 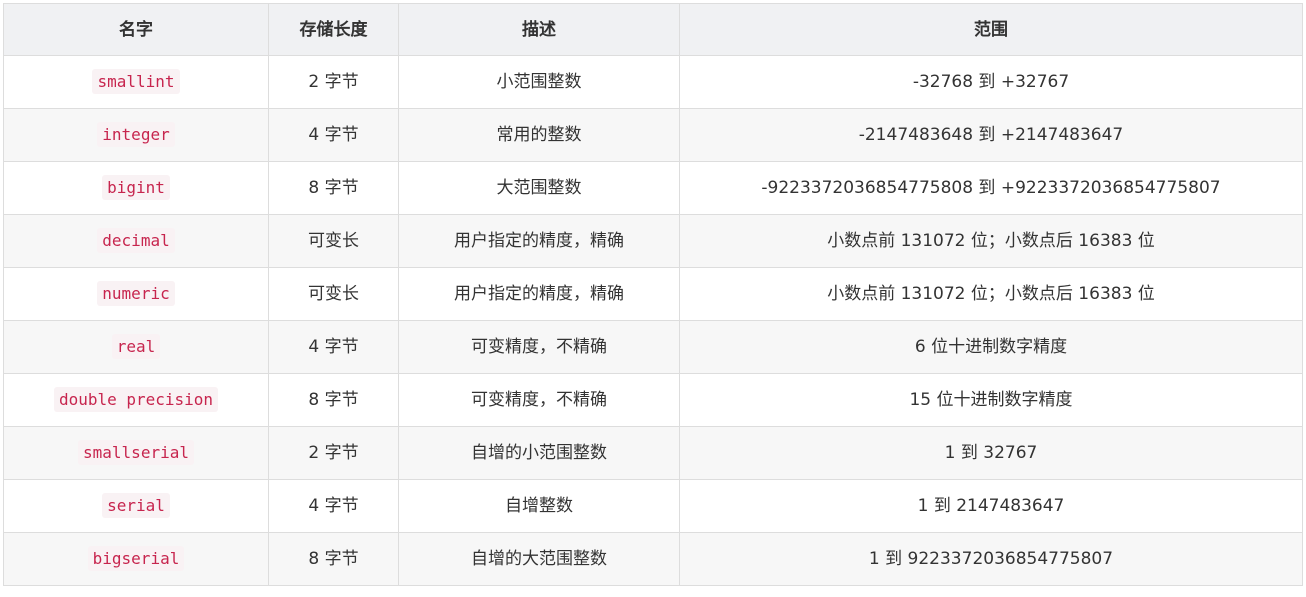 I want to click on type-name-code: serial, so click(x=136, y=505).